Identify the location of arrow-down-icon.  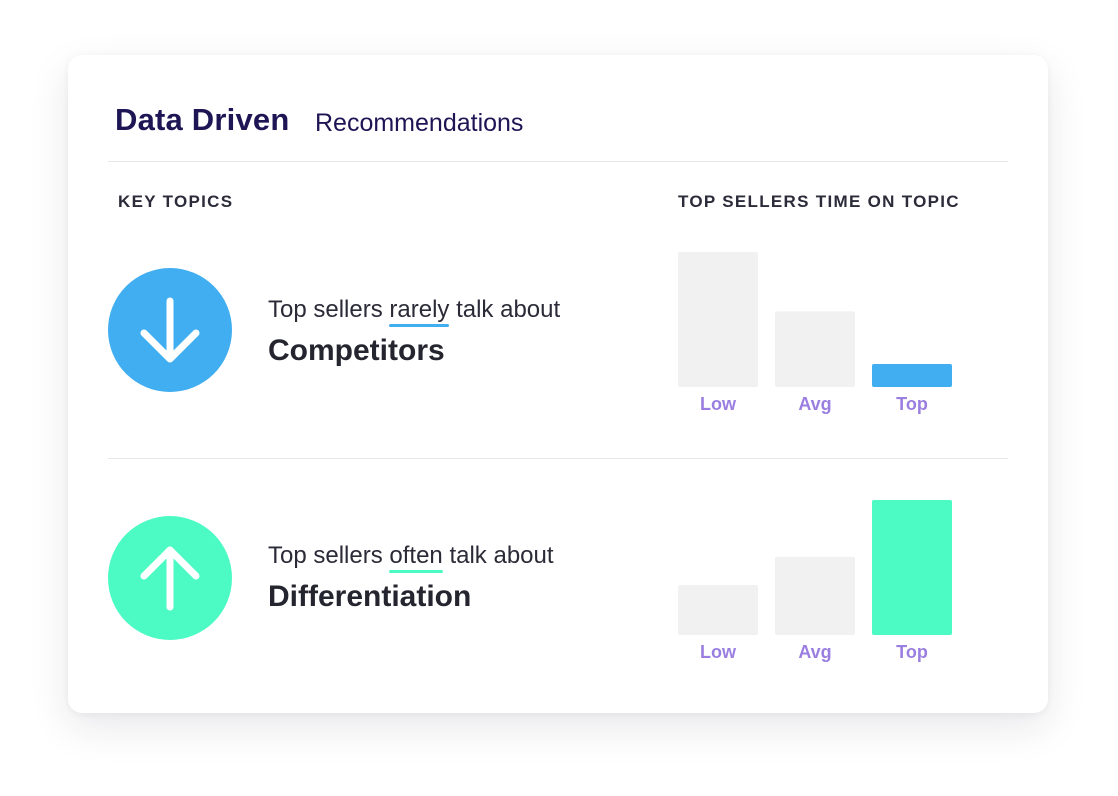
(170, 330).